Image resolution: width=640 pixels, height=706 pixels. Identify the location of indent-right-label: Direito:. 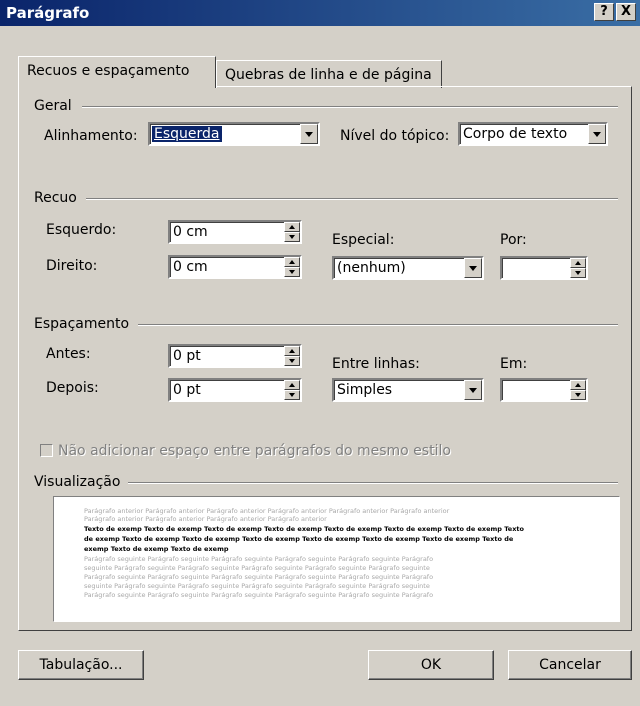
(72, 266).